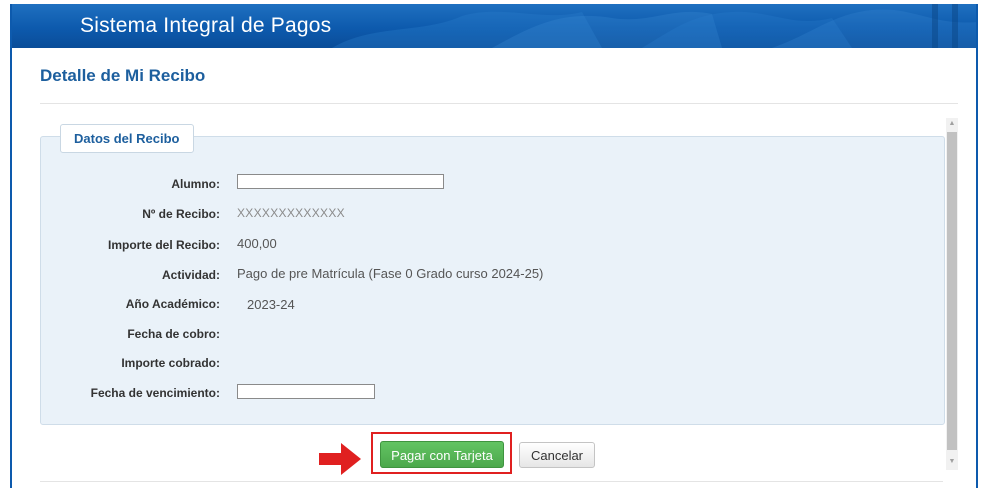  What do you see at coordinates (170, 363) in the screenshot?
I see `field-label-importe-cobrado: Importe cobrado:` at bounding box center [170, 363].